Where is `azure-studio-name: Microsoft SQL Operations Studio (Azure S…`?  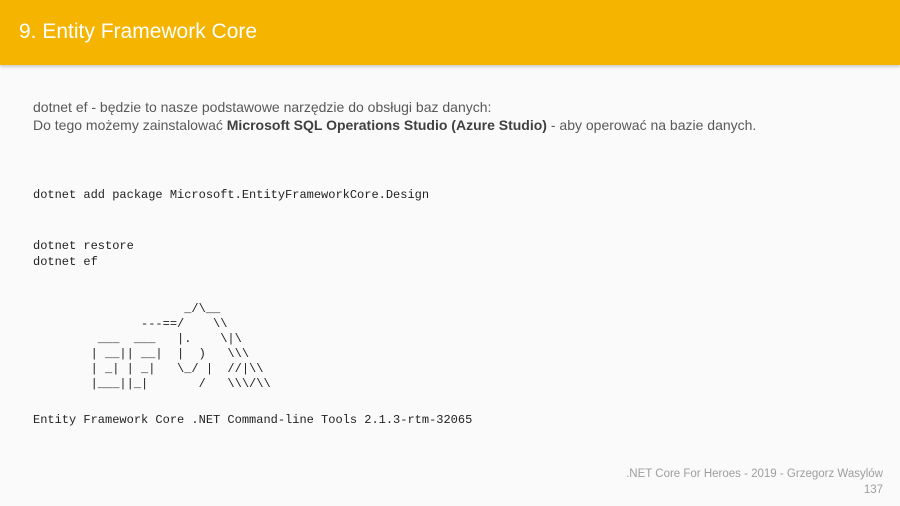
azure-studio-name: Microsoft SQL Operations Studio (Azure S… is located at coordinates (386, 125).